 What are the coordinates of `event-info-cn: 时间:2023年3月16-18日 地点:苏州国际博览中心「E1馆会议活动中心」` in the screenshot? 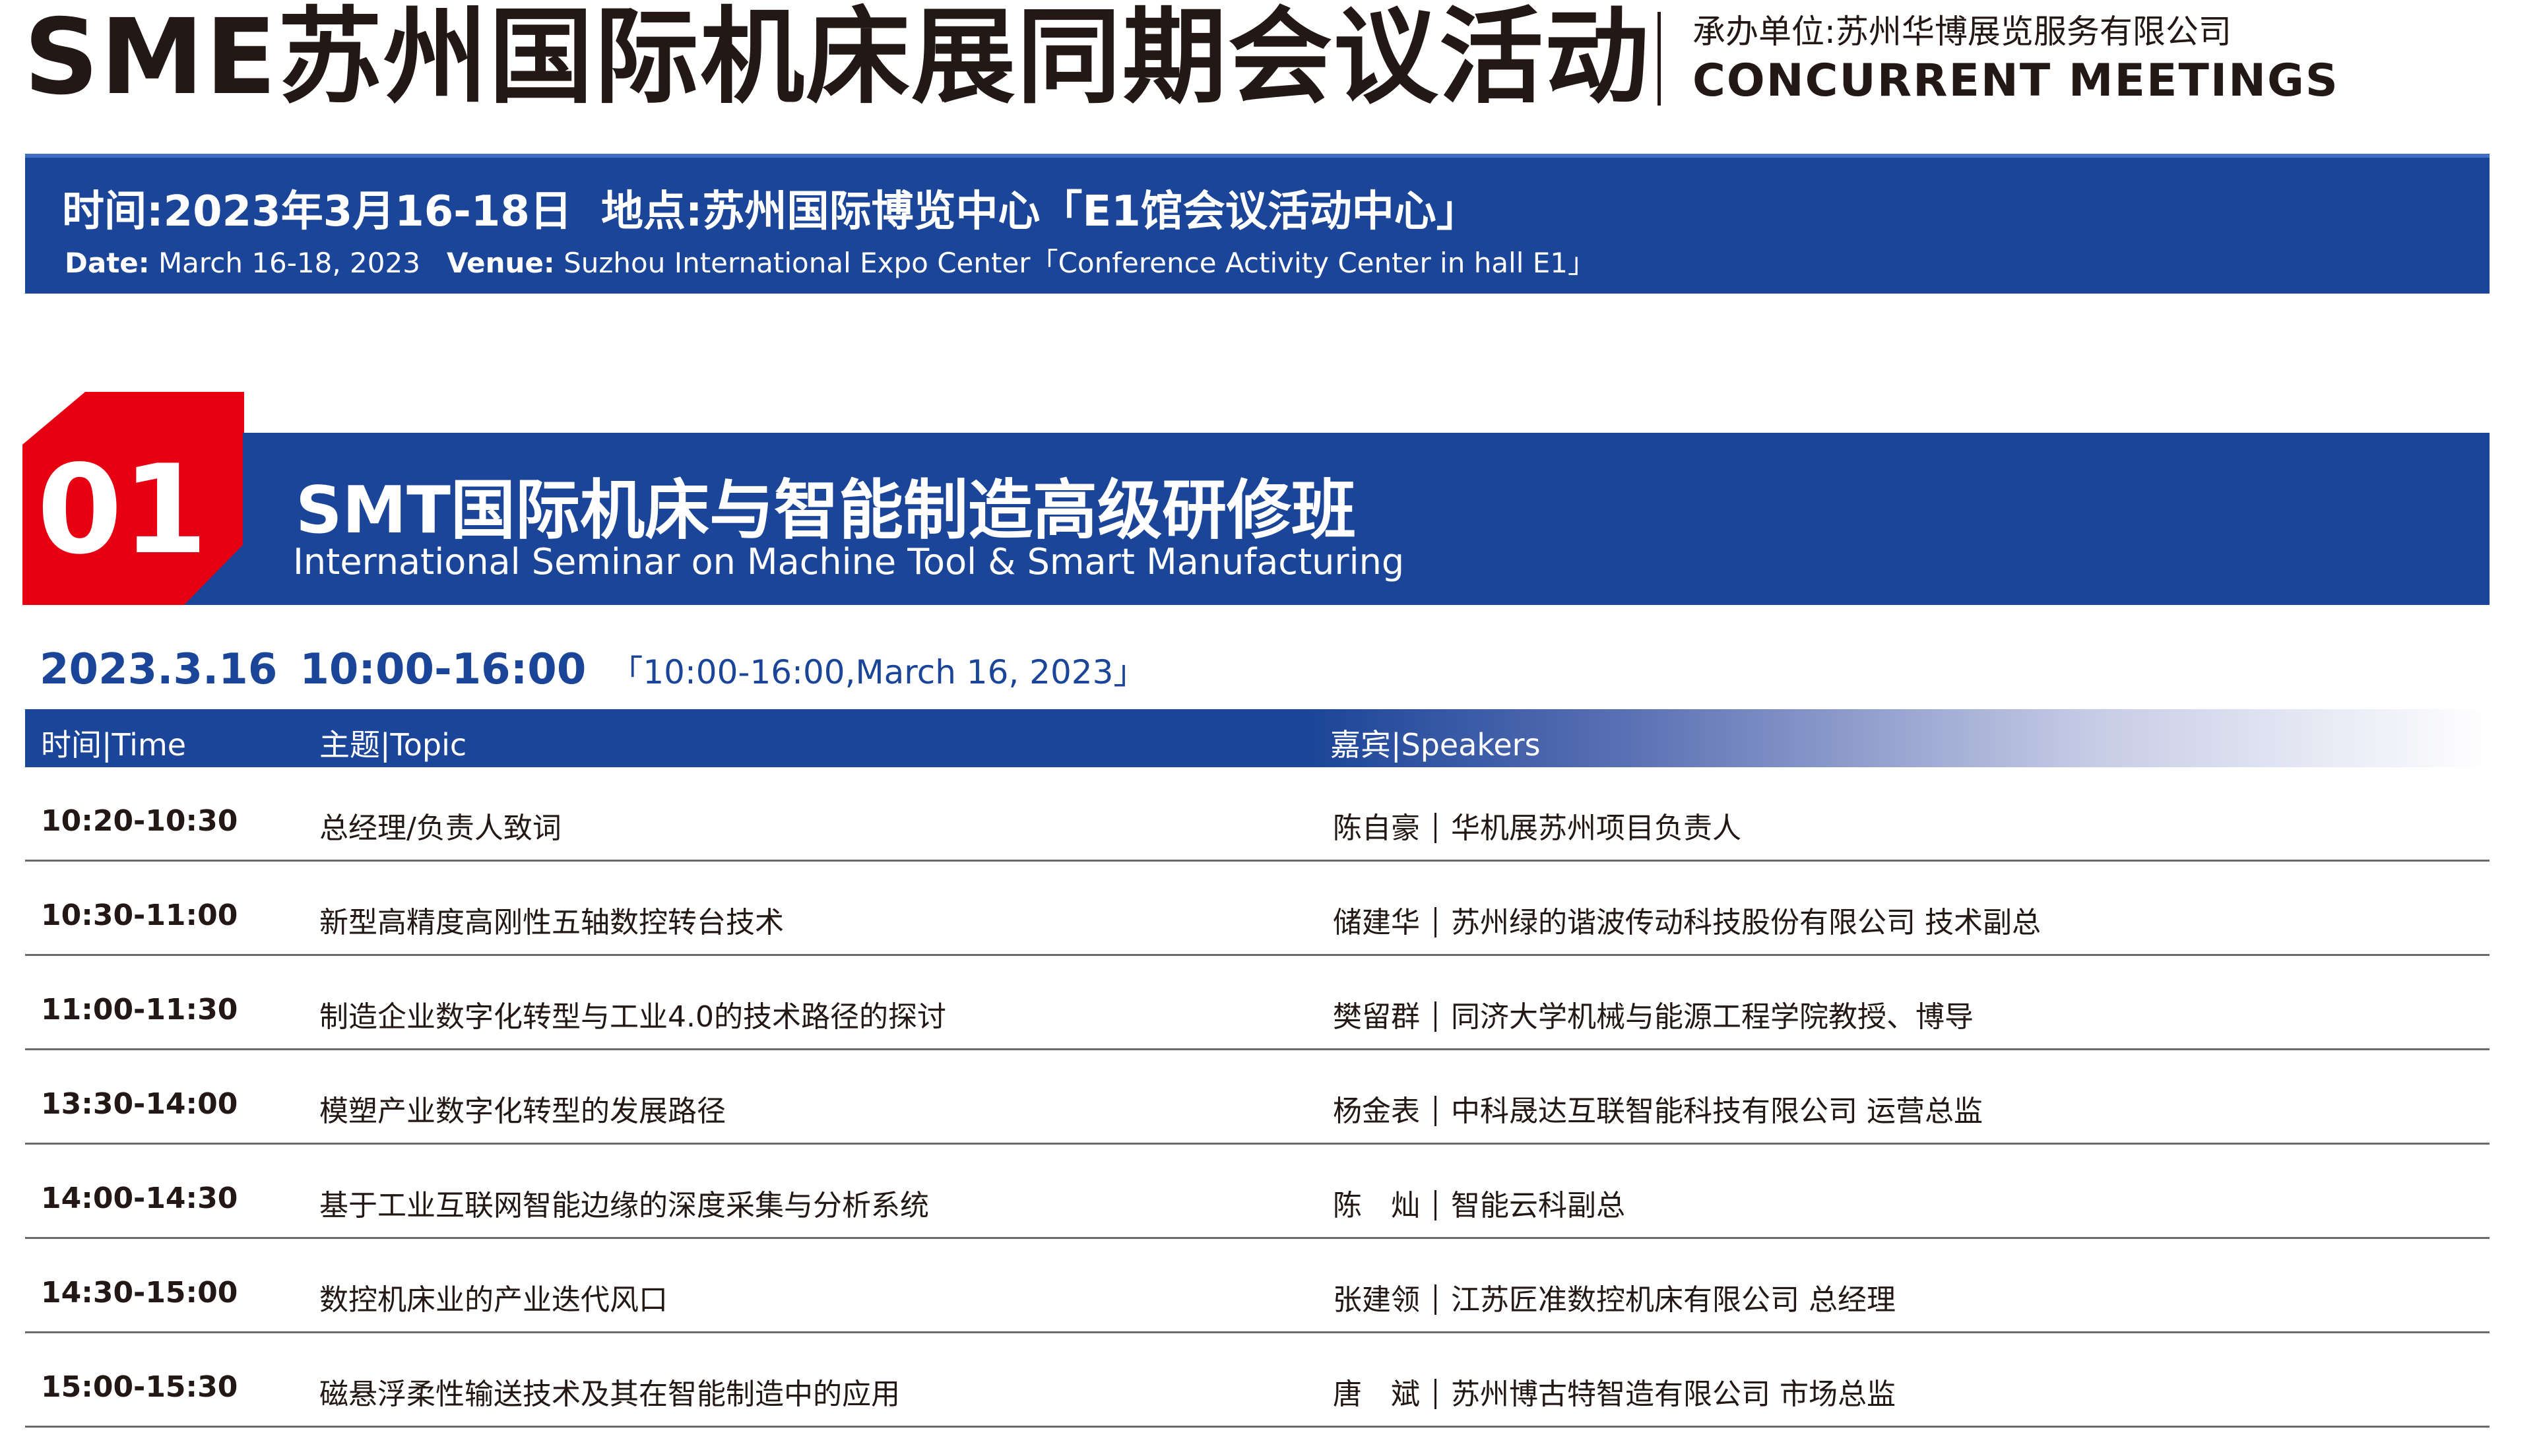 It's located at (770, 207).